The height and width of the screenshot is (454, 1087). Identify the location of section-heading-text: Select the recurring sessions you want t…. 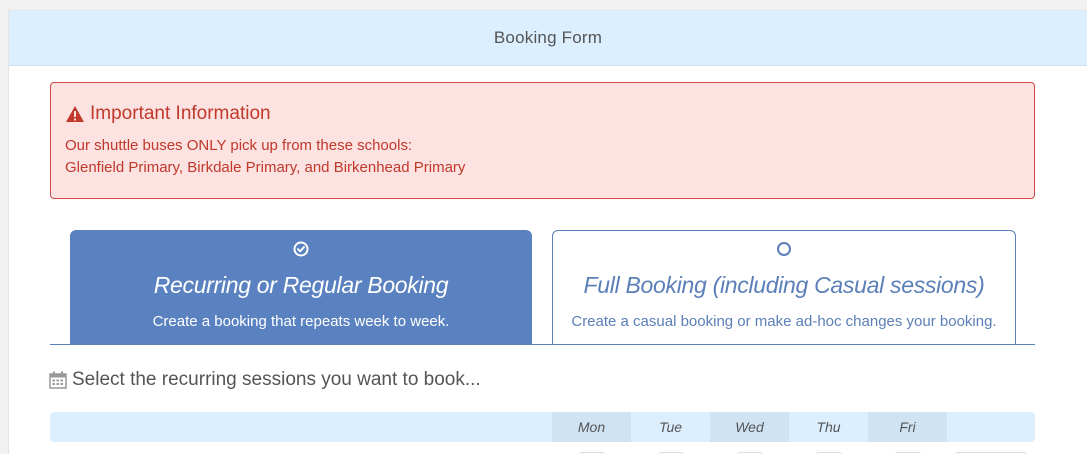
(276, 379).